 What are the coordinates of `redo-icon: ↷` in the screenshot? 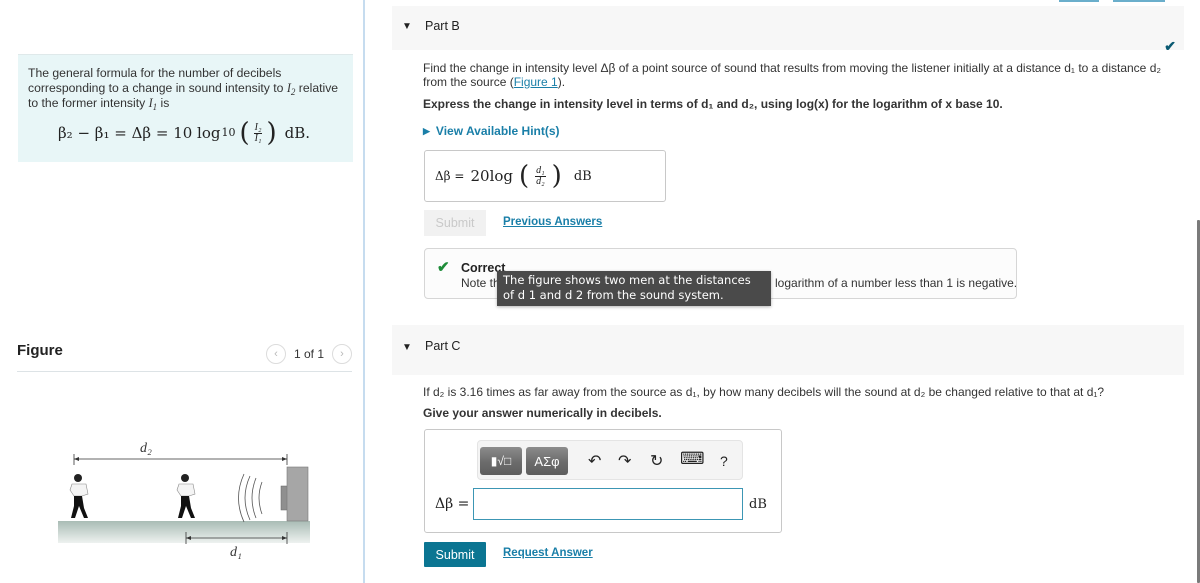 It's located at (624, 461).